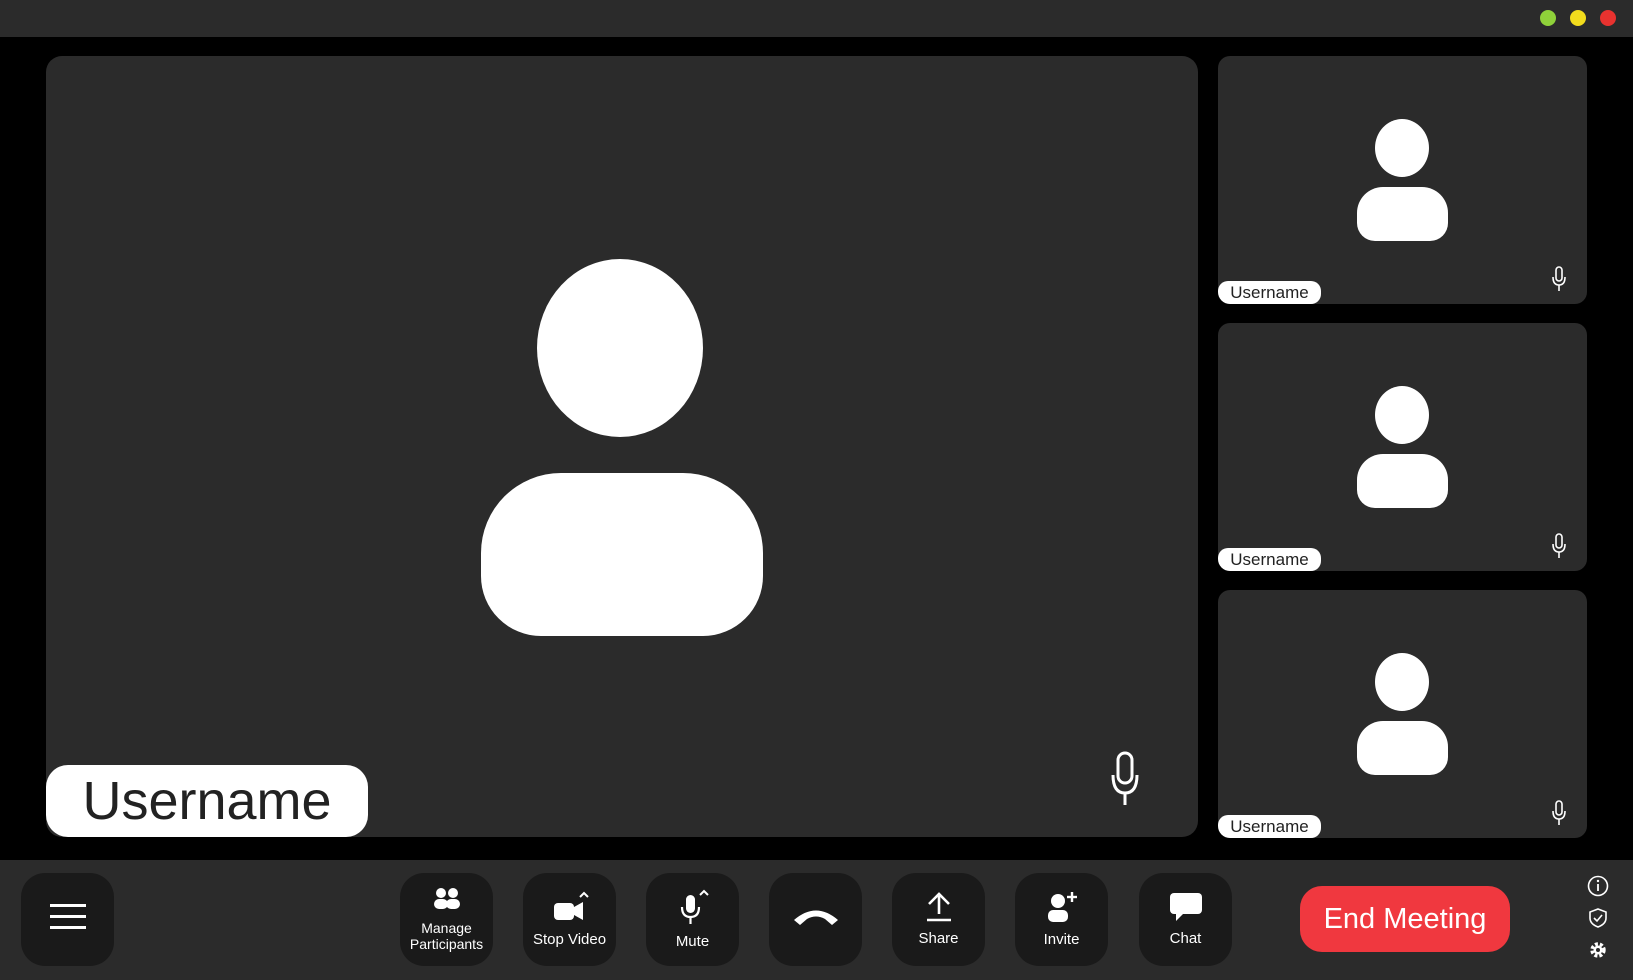 Image resolution: width=1633 pixels, height=980 pixels. I want to click on hangup-button, so click(815, 919).